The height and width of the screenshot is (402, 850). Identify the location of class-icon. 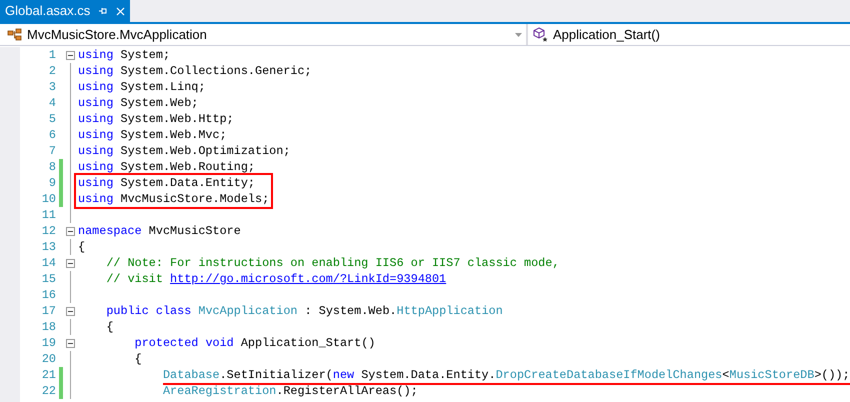
(15, 35).